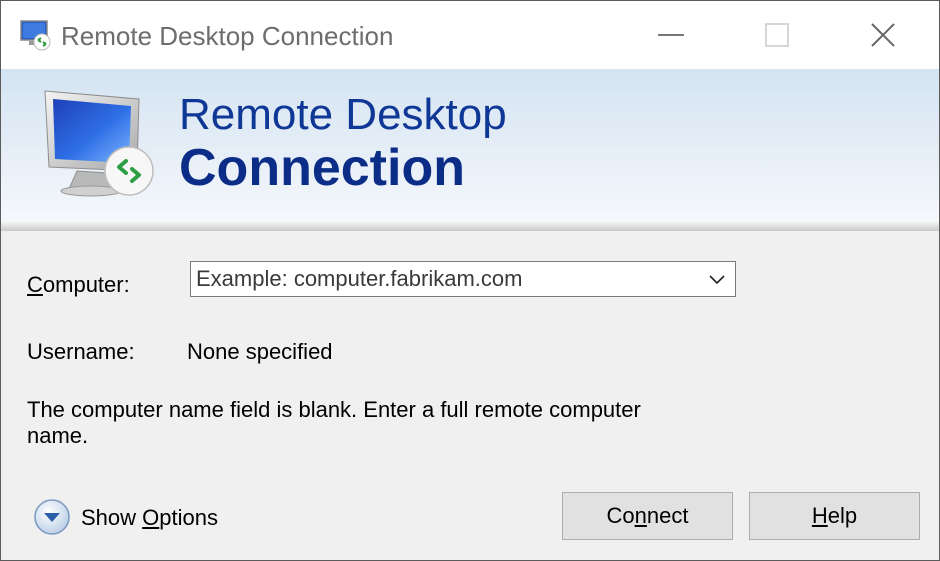  What do you see at coordinates (470, 226) in the screenshot?
I see `banner-divider` at bounding box center [470, 226].